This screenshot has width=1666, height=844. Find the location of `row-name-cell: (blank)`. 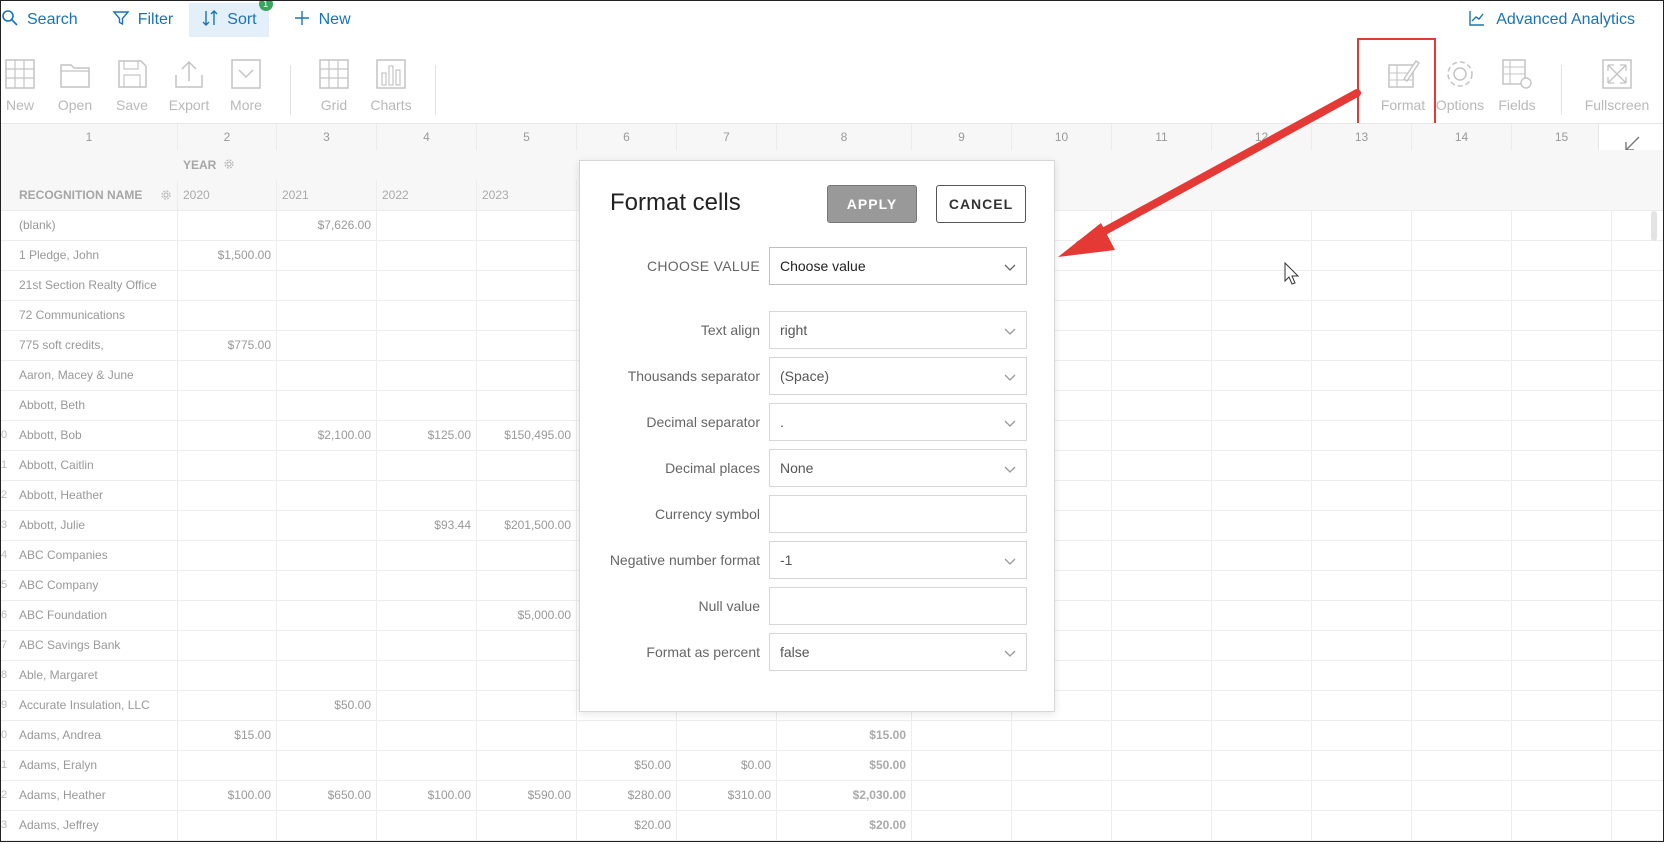

row-name-cell: (blank) is located at coordinates (89, 225).